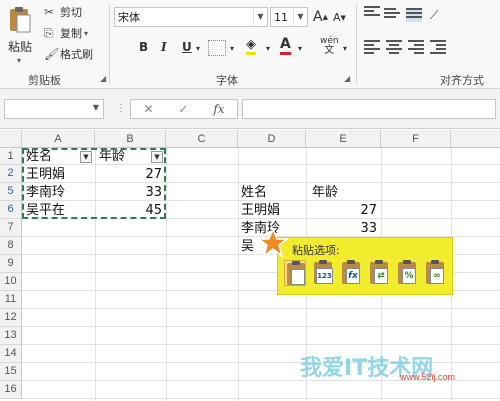 The image size is (500, 401). I want to click on font-color-button: A, so click(285, 46).